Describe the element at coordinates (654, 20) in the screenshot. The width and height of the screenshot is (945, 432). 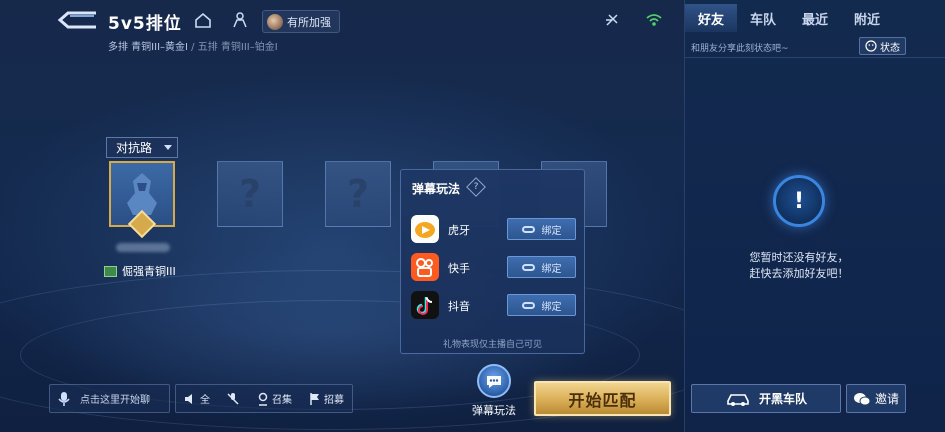
I see `wifi-signal-icon` at that location.